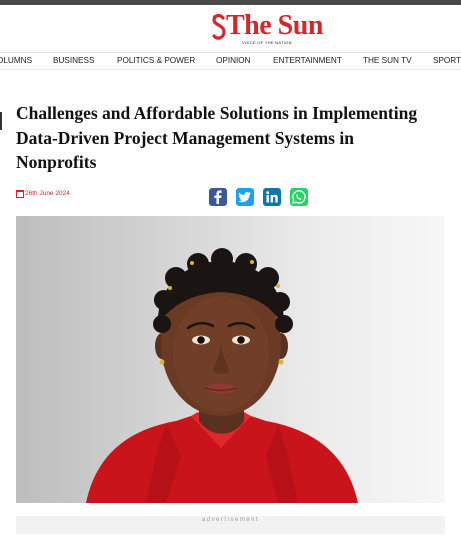  I want to click on nav-item-opinion: OPINION, so click(233, 60).